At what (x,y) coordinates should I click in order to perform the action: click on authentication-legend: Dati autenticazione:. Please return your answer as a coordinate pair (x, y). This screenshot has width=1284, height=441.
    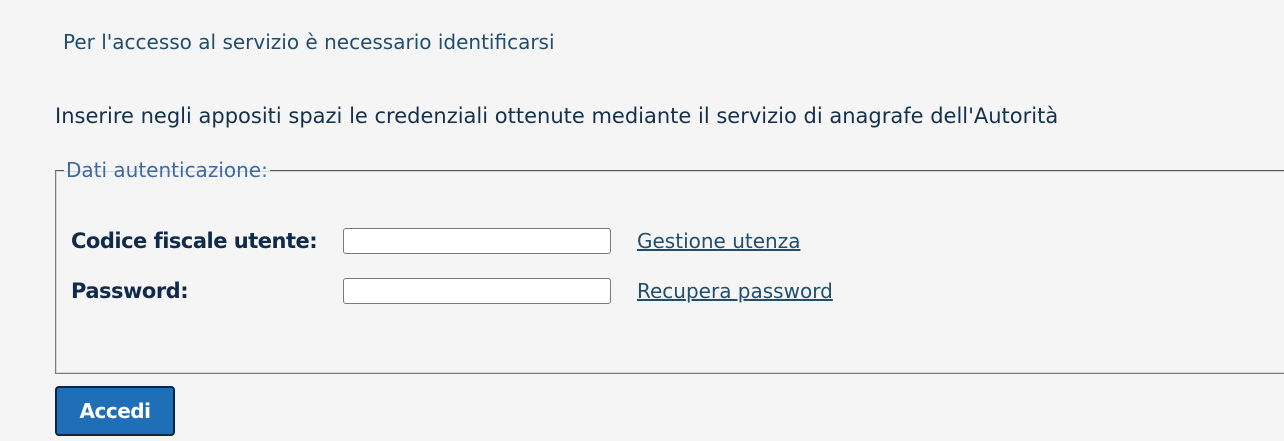
    Looking at the image, I should click on (167, 170).